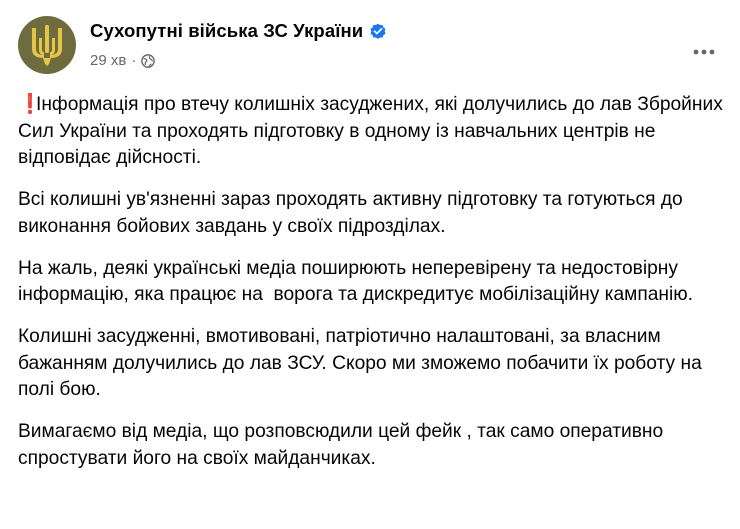 The width and height of the screenshot is (740, 529). I want to click on more-options-icon, so click(704, 52).